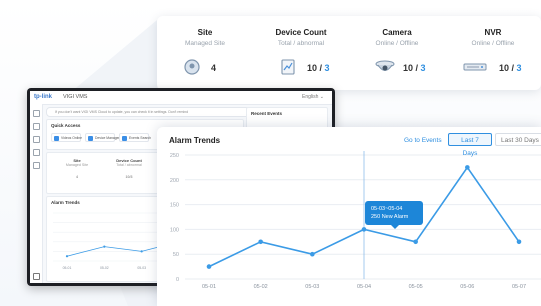 The image size is (541, 306). I want to click on stat-value: 4, so click(214, 68).